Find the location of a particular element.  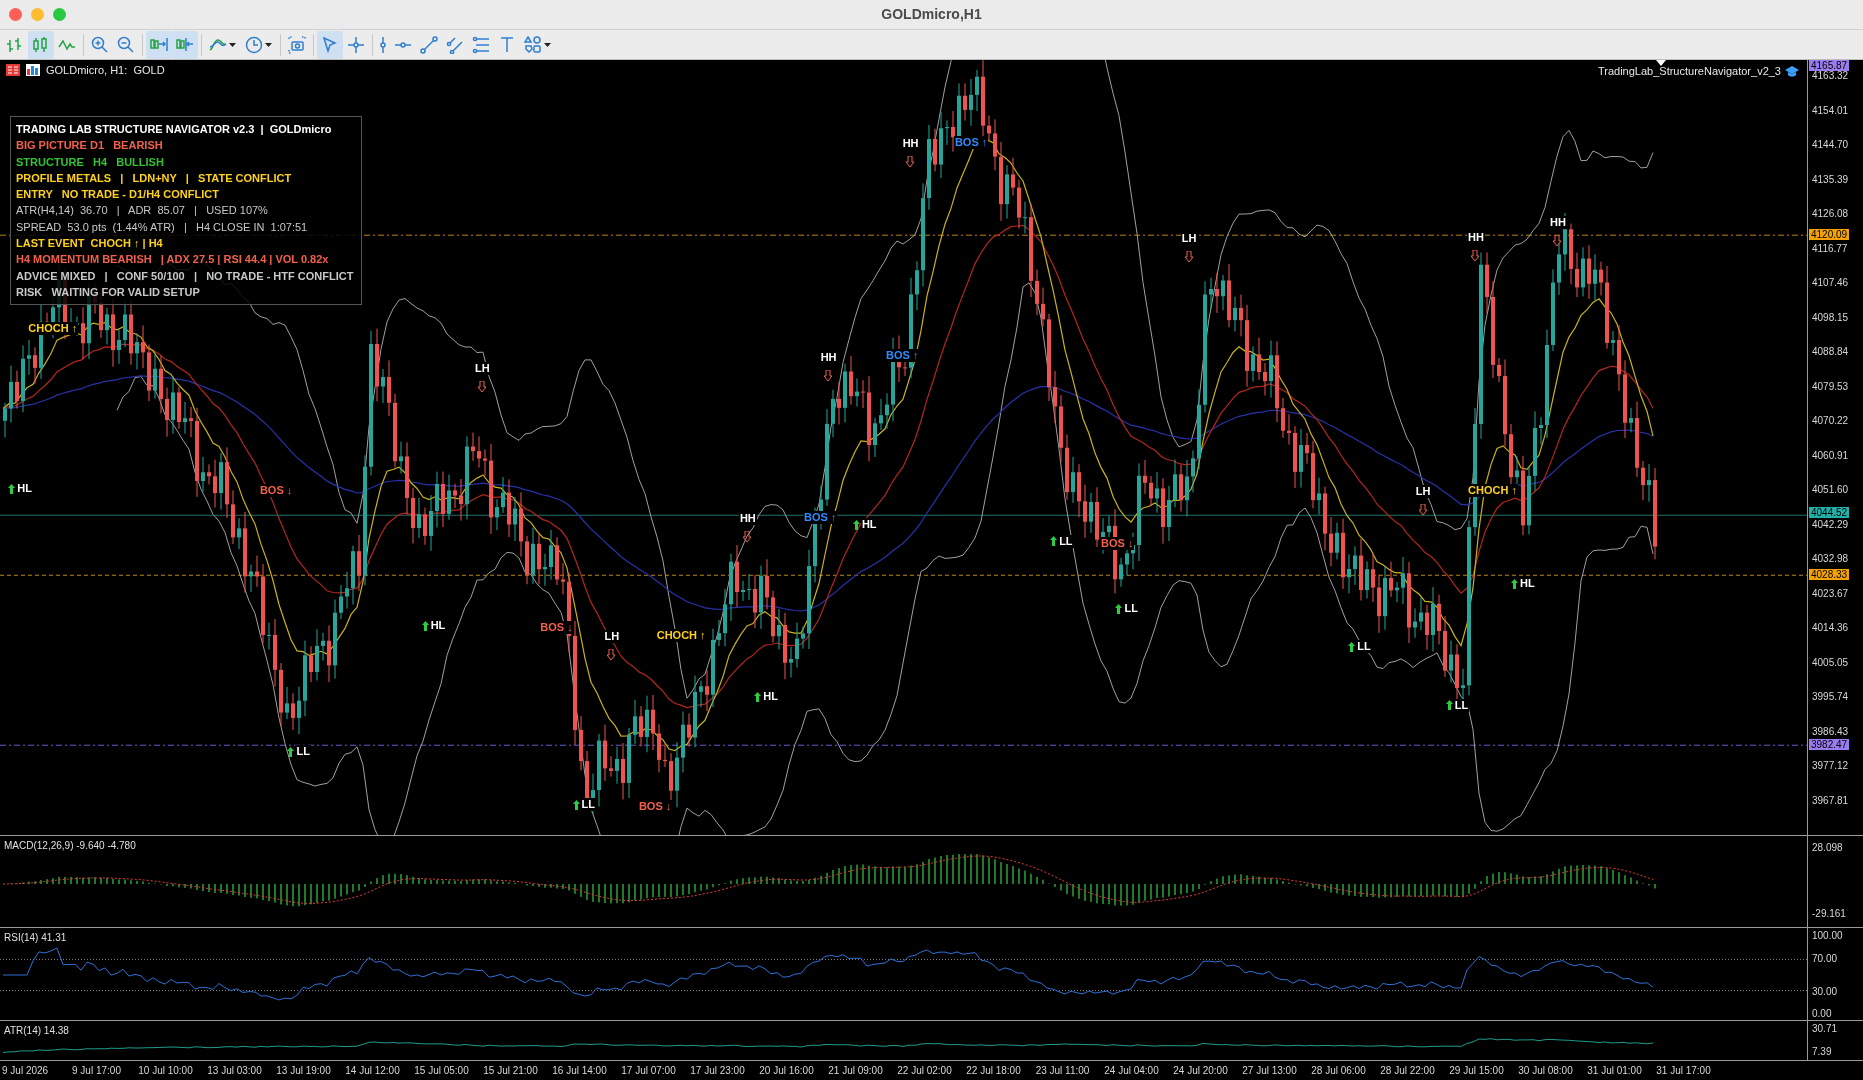

triangle-marker-icon is located at coordinates (1661, 63).